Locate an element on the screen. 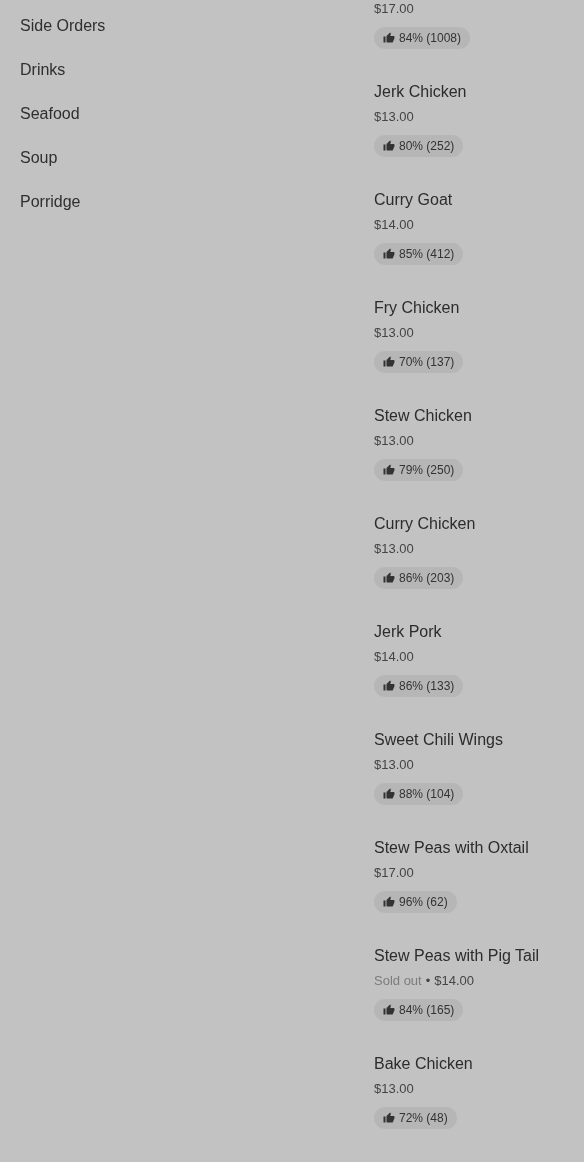  rating-text: 86% (133) is located at coordinates (427, 686).